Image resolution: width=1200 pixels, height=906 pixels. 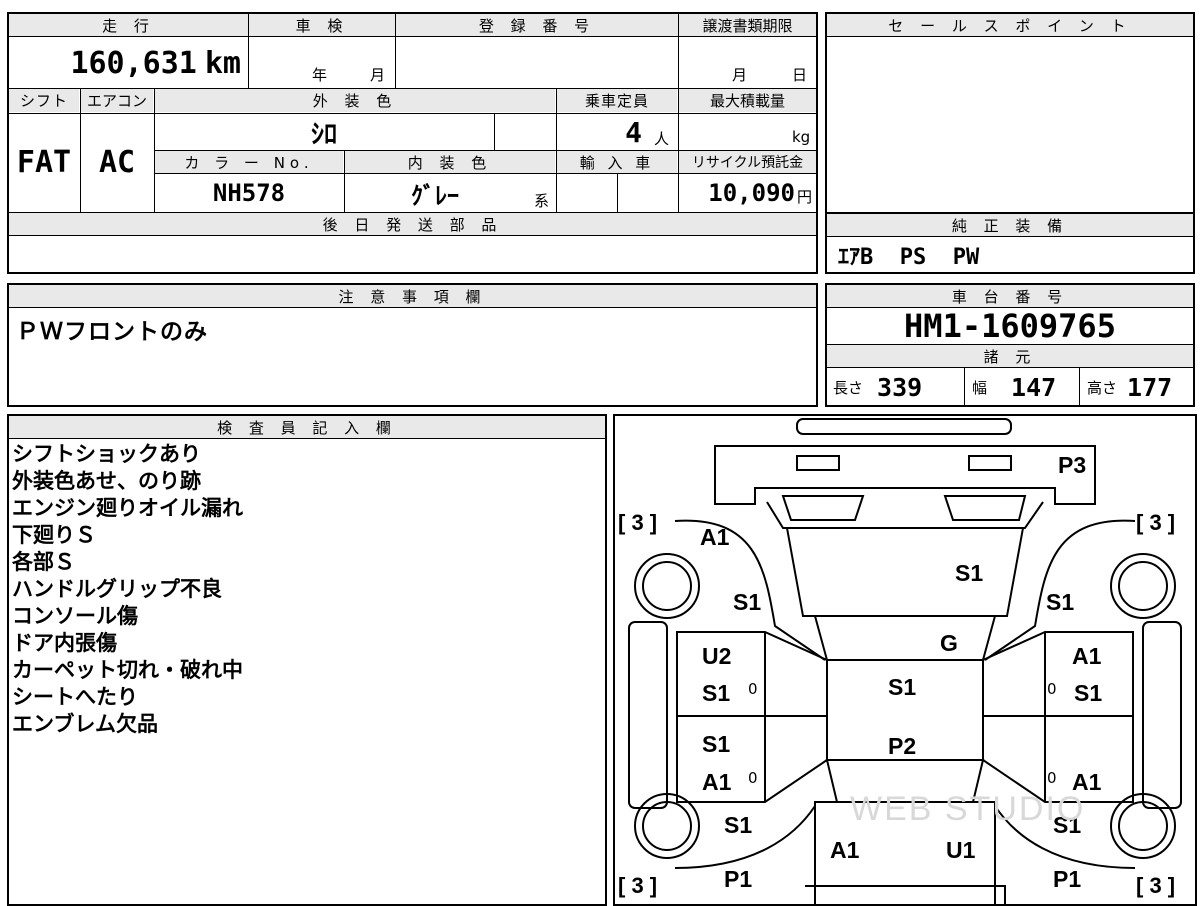 I want to click on inspector-line: シートへたり, so click(x=75, y=697).